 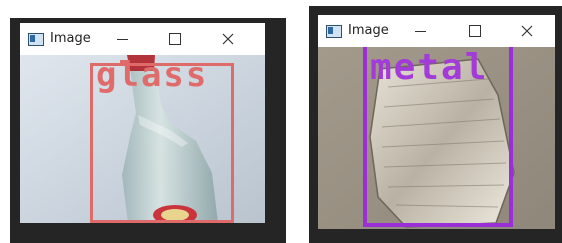 What do you see at coordinates (429, 67) in the screenshot?
I see `metal-label: metal` at bounding box center [429, 67].